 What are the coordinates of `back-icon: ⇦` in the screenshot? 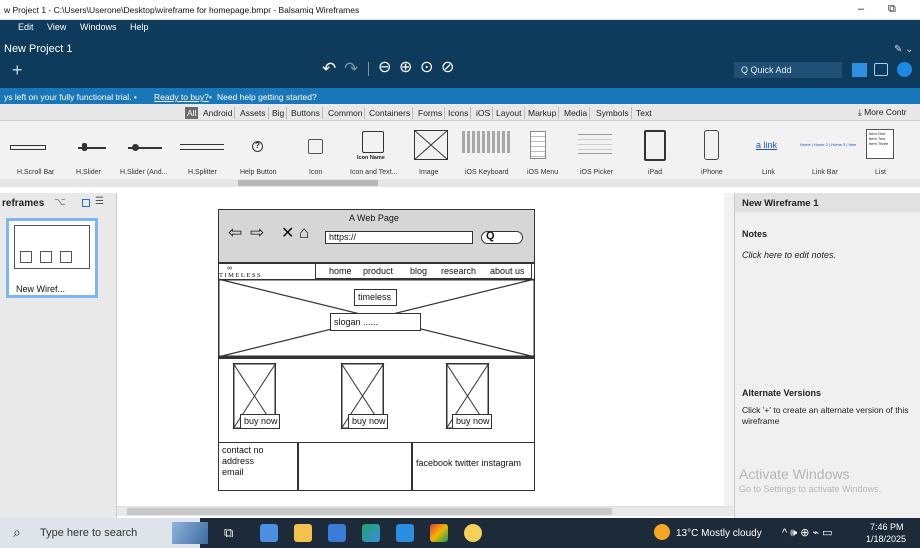 It's located at (235, 233).